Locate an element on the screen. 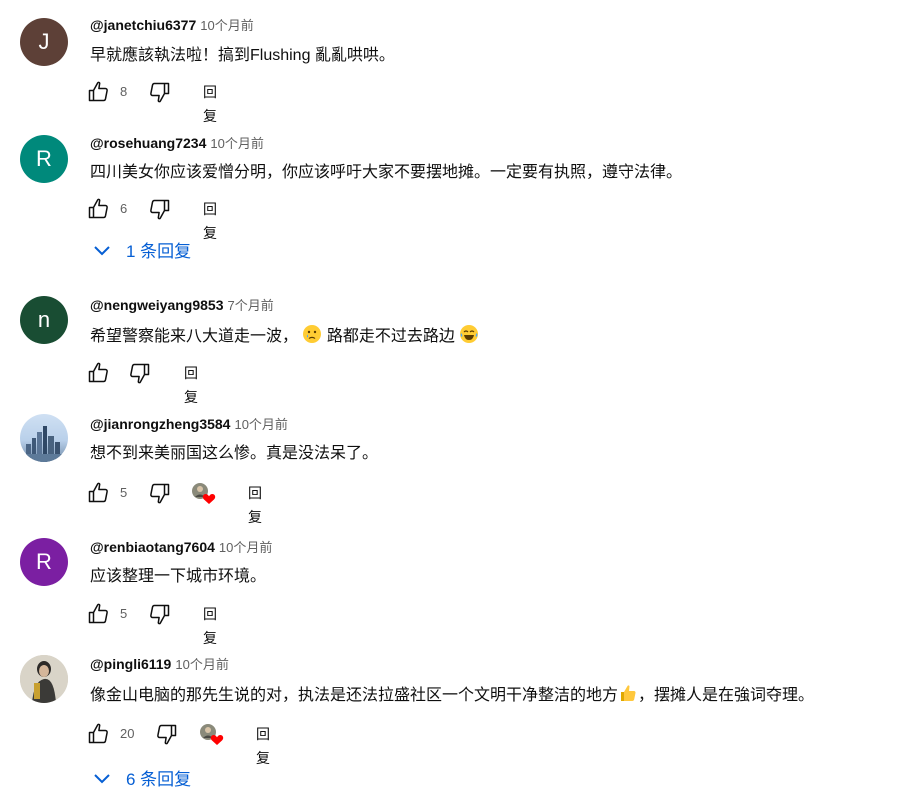 The width and height of the screenshot is (898, 798). like-count: 8 is located at coordinates (124, 91).